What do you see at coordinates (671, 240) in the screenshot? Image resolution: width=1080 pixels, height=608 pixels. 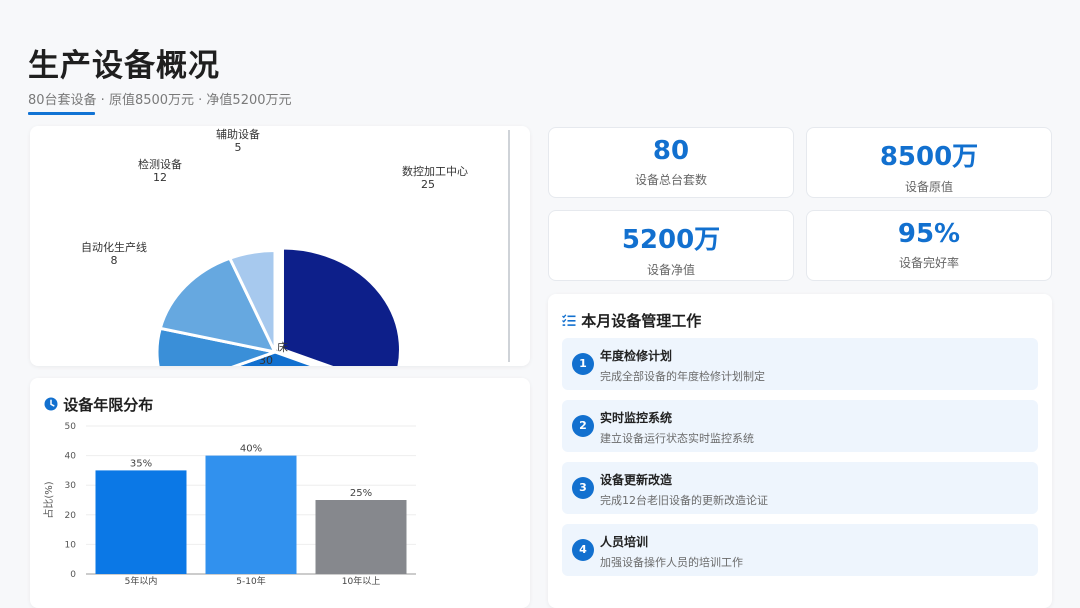 I see `stat-value: 5200万` at bounding box center [671, 240].